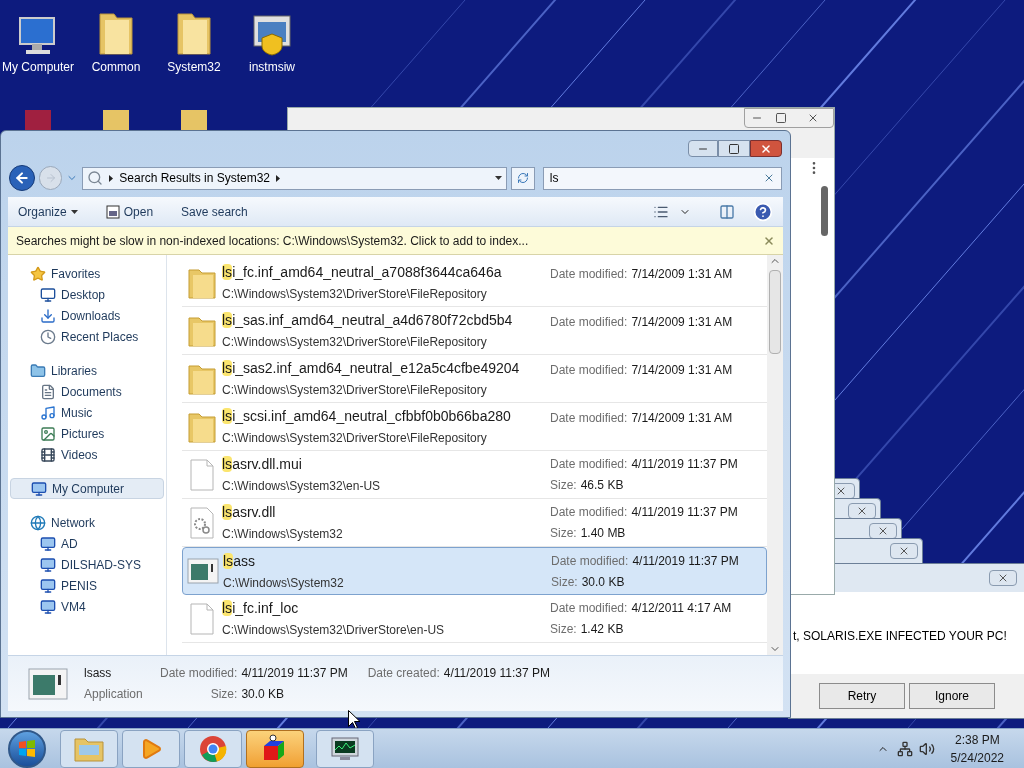 The image size is (1024, 768). I want to click on nav-item: AD, so click(87, 543).